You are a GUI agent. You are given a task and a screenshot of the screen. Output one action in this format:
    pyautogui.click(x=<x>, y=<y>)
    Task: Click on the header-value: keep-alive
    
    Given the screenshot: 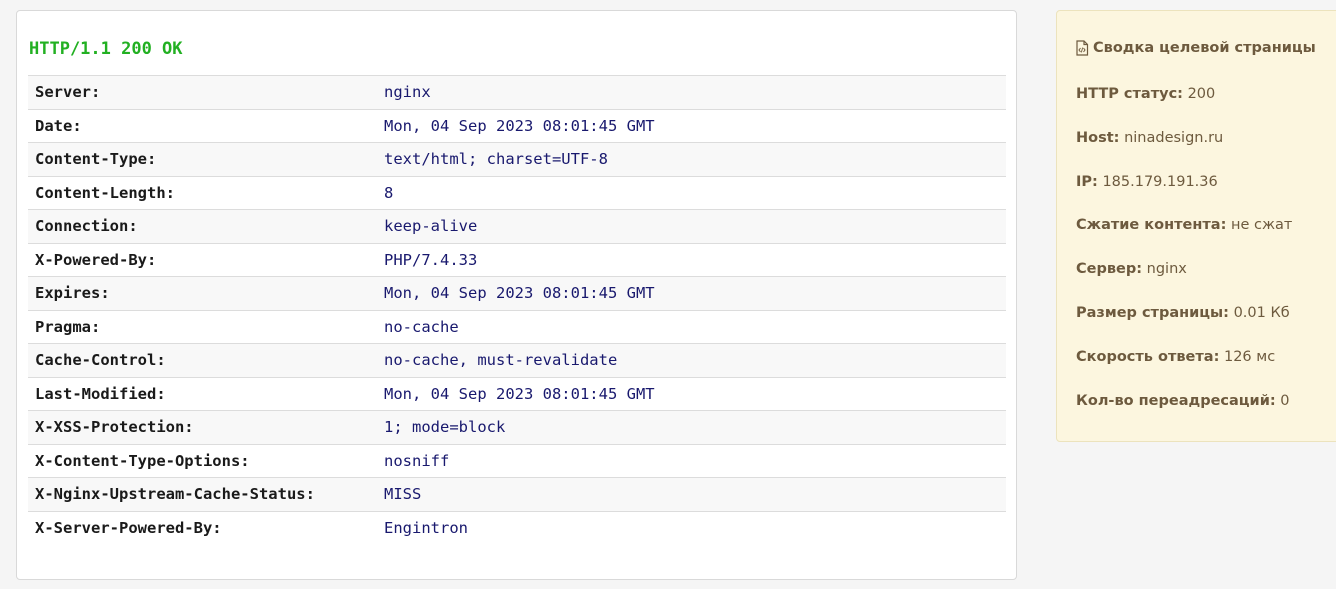 What is the action you would take?
    pyautogui.click(x=695, y=226)
    